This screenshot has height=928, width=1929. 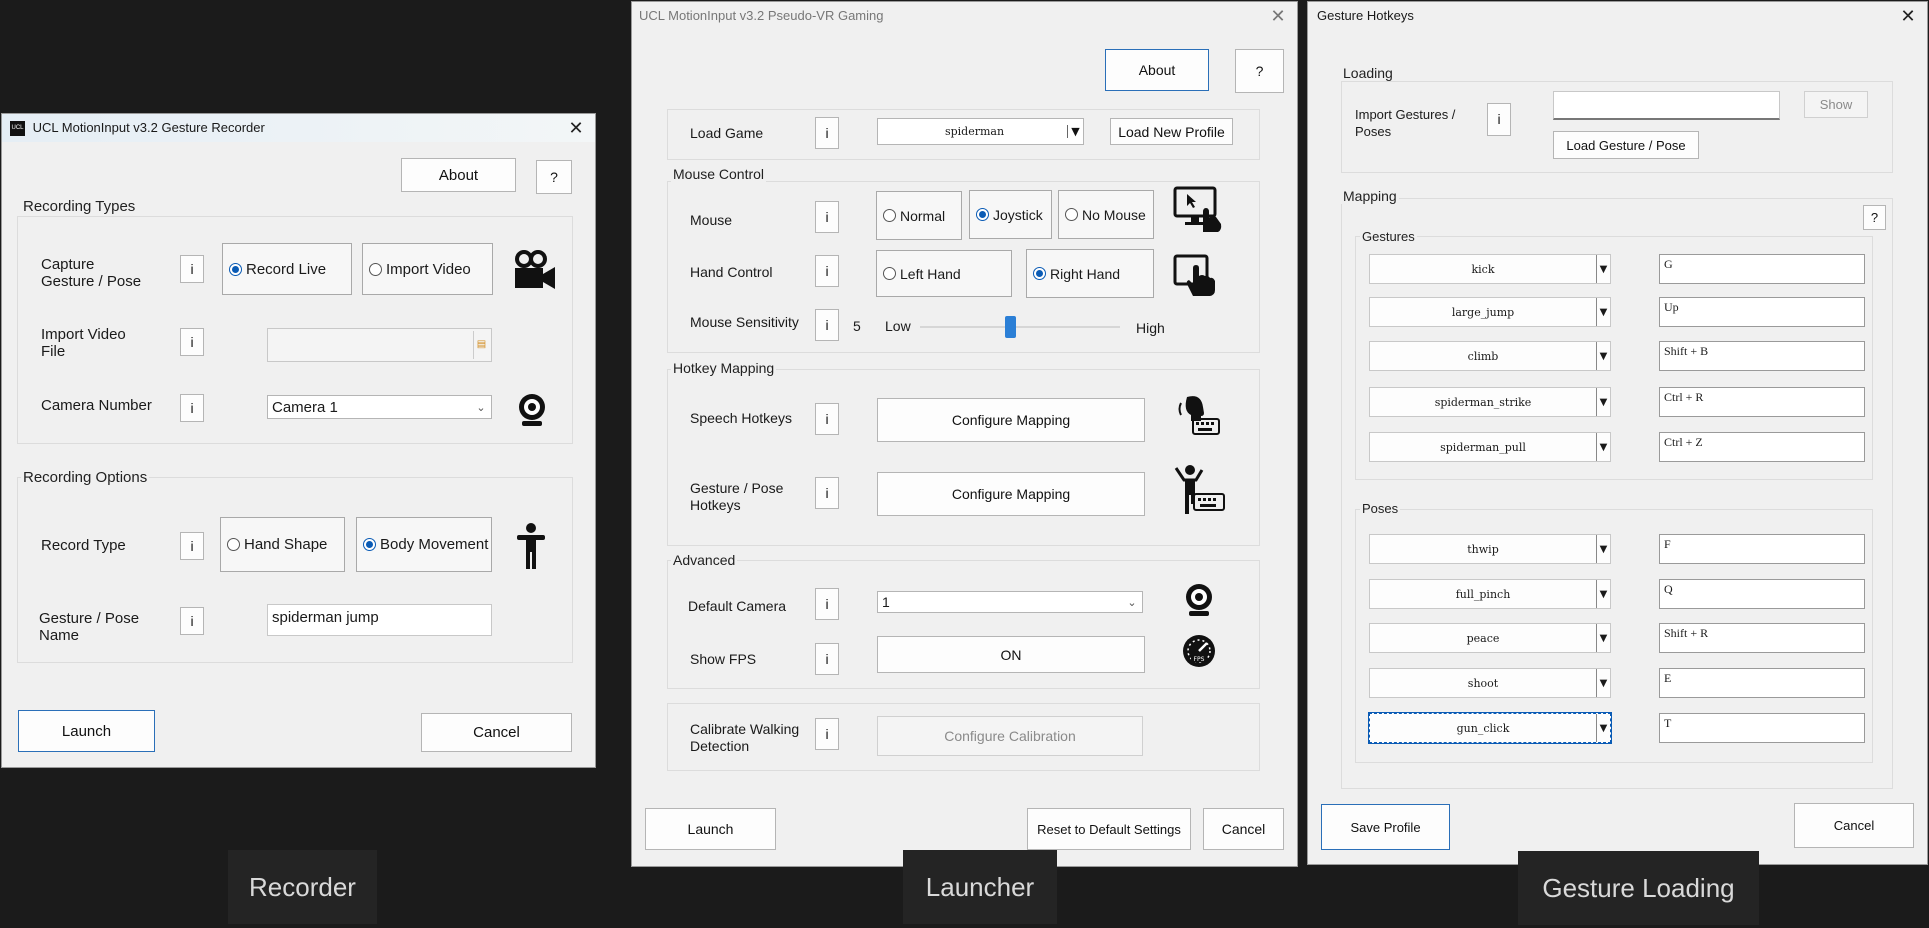 I want to click on game-select: spiderman ▼, so click(x=980, y=131).